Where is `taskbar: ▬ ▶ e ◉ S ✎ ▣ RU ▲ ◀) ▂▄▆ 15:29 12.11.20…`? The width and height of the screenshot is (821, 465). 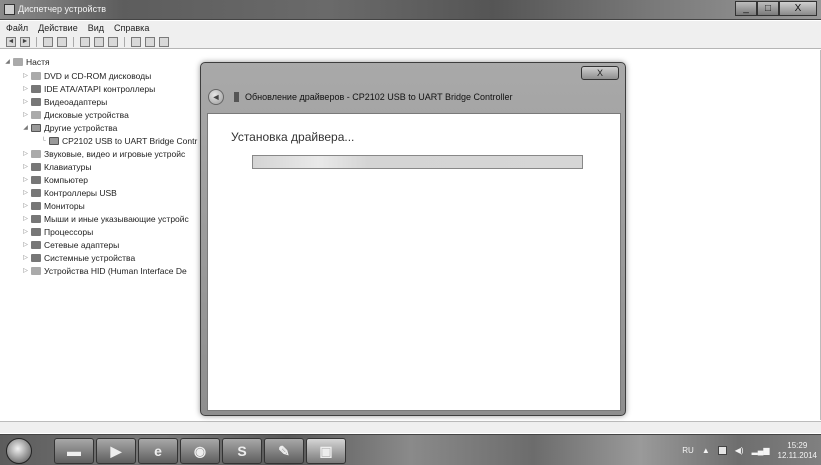
taskbar: ▬ ▶ e ◉ S ✎ ▣ RU ▲ ◀) ▂▄▆ 15:29 12.11.20… is located at coordinates (410, 449).